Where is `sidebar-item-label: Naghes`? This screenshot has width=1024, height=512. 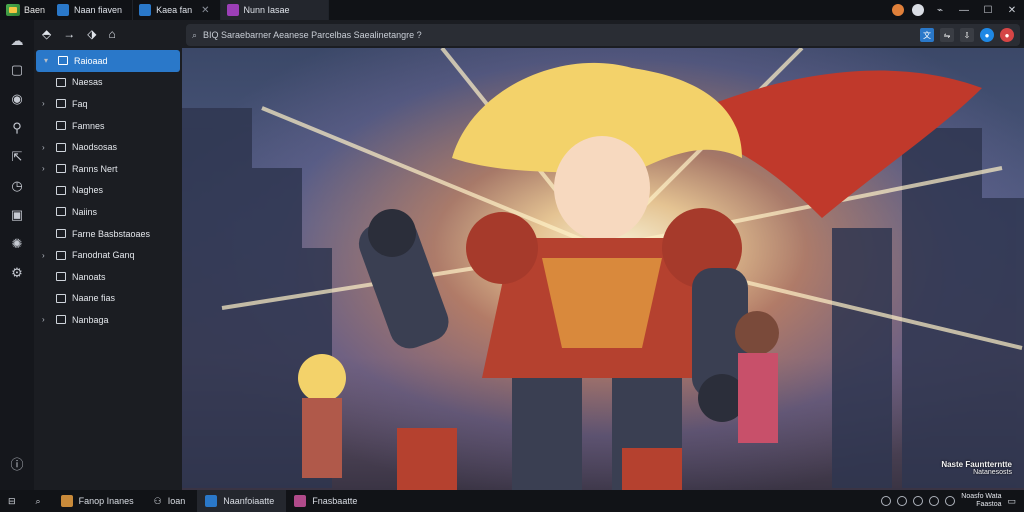
sidebar-item-label: Naghes is located at coordinates (88, 190).